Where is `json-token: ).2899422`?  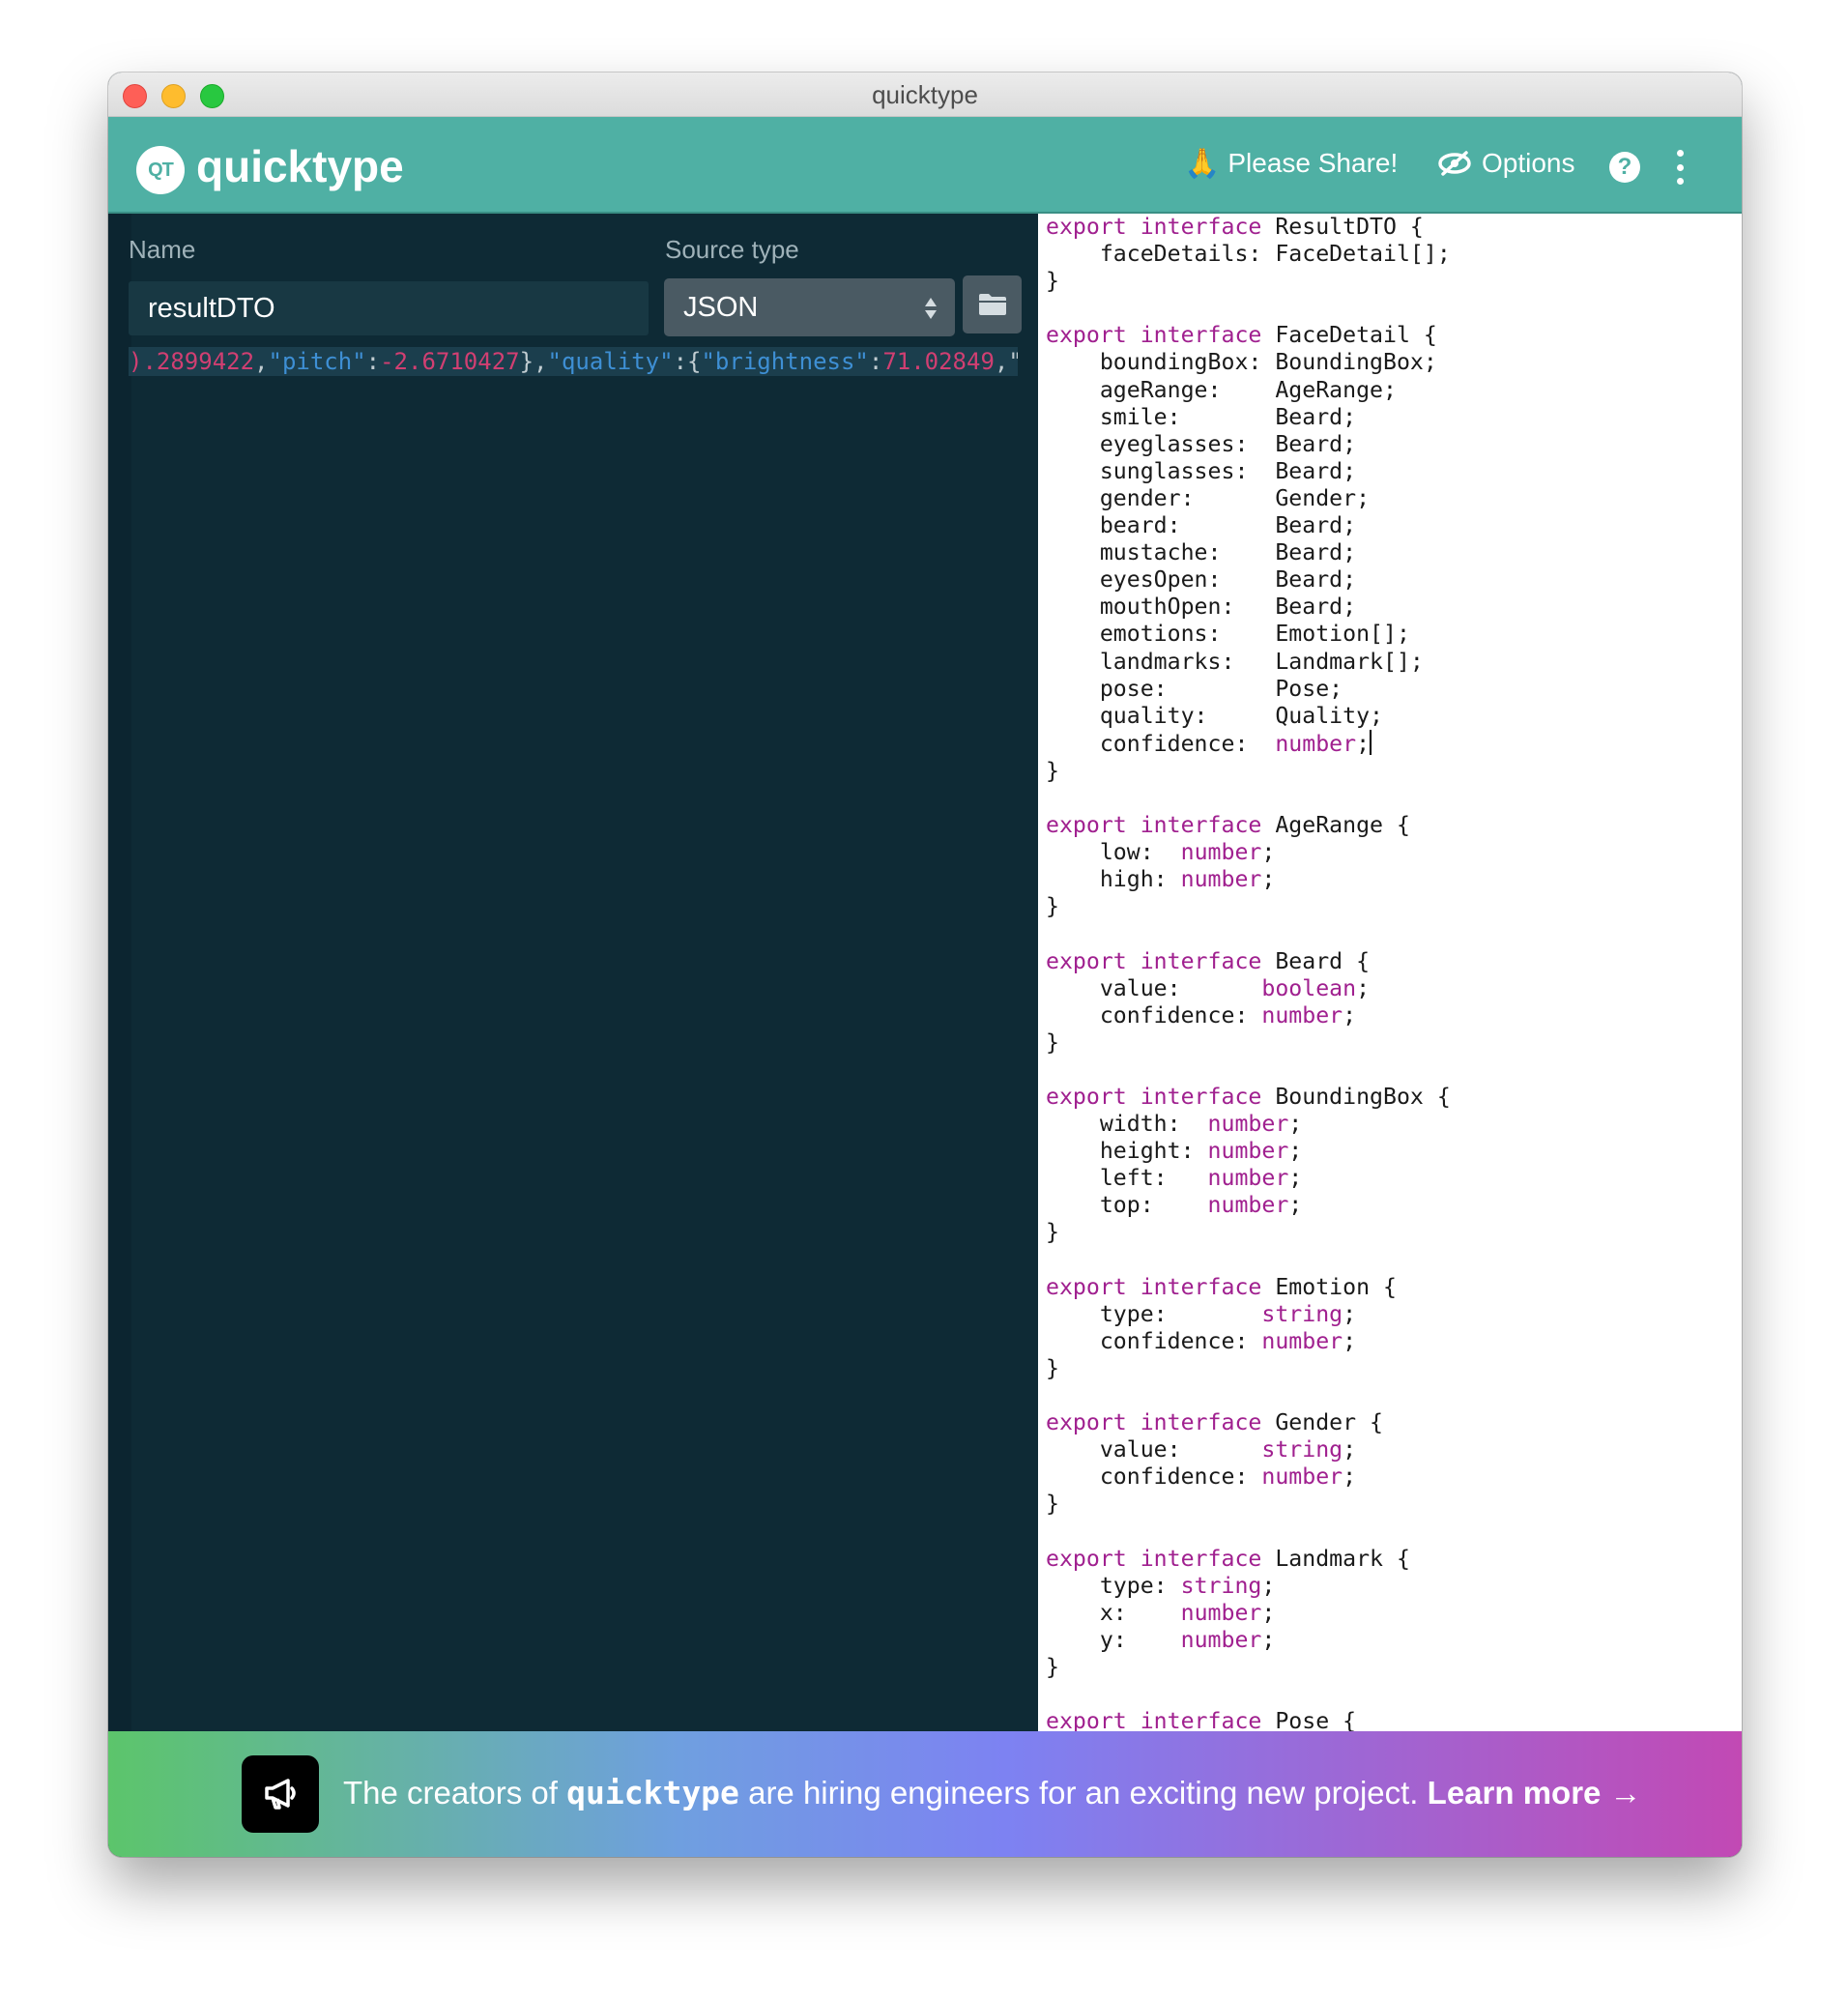
json-token: ).2899422 is located at coordinates (192, 362).